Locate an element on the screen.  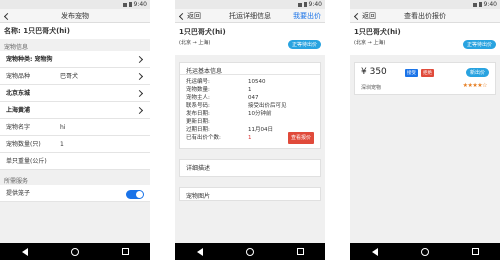
info-line: 更新日期: is located at coordinates (250, 122).